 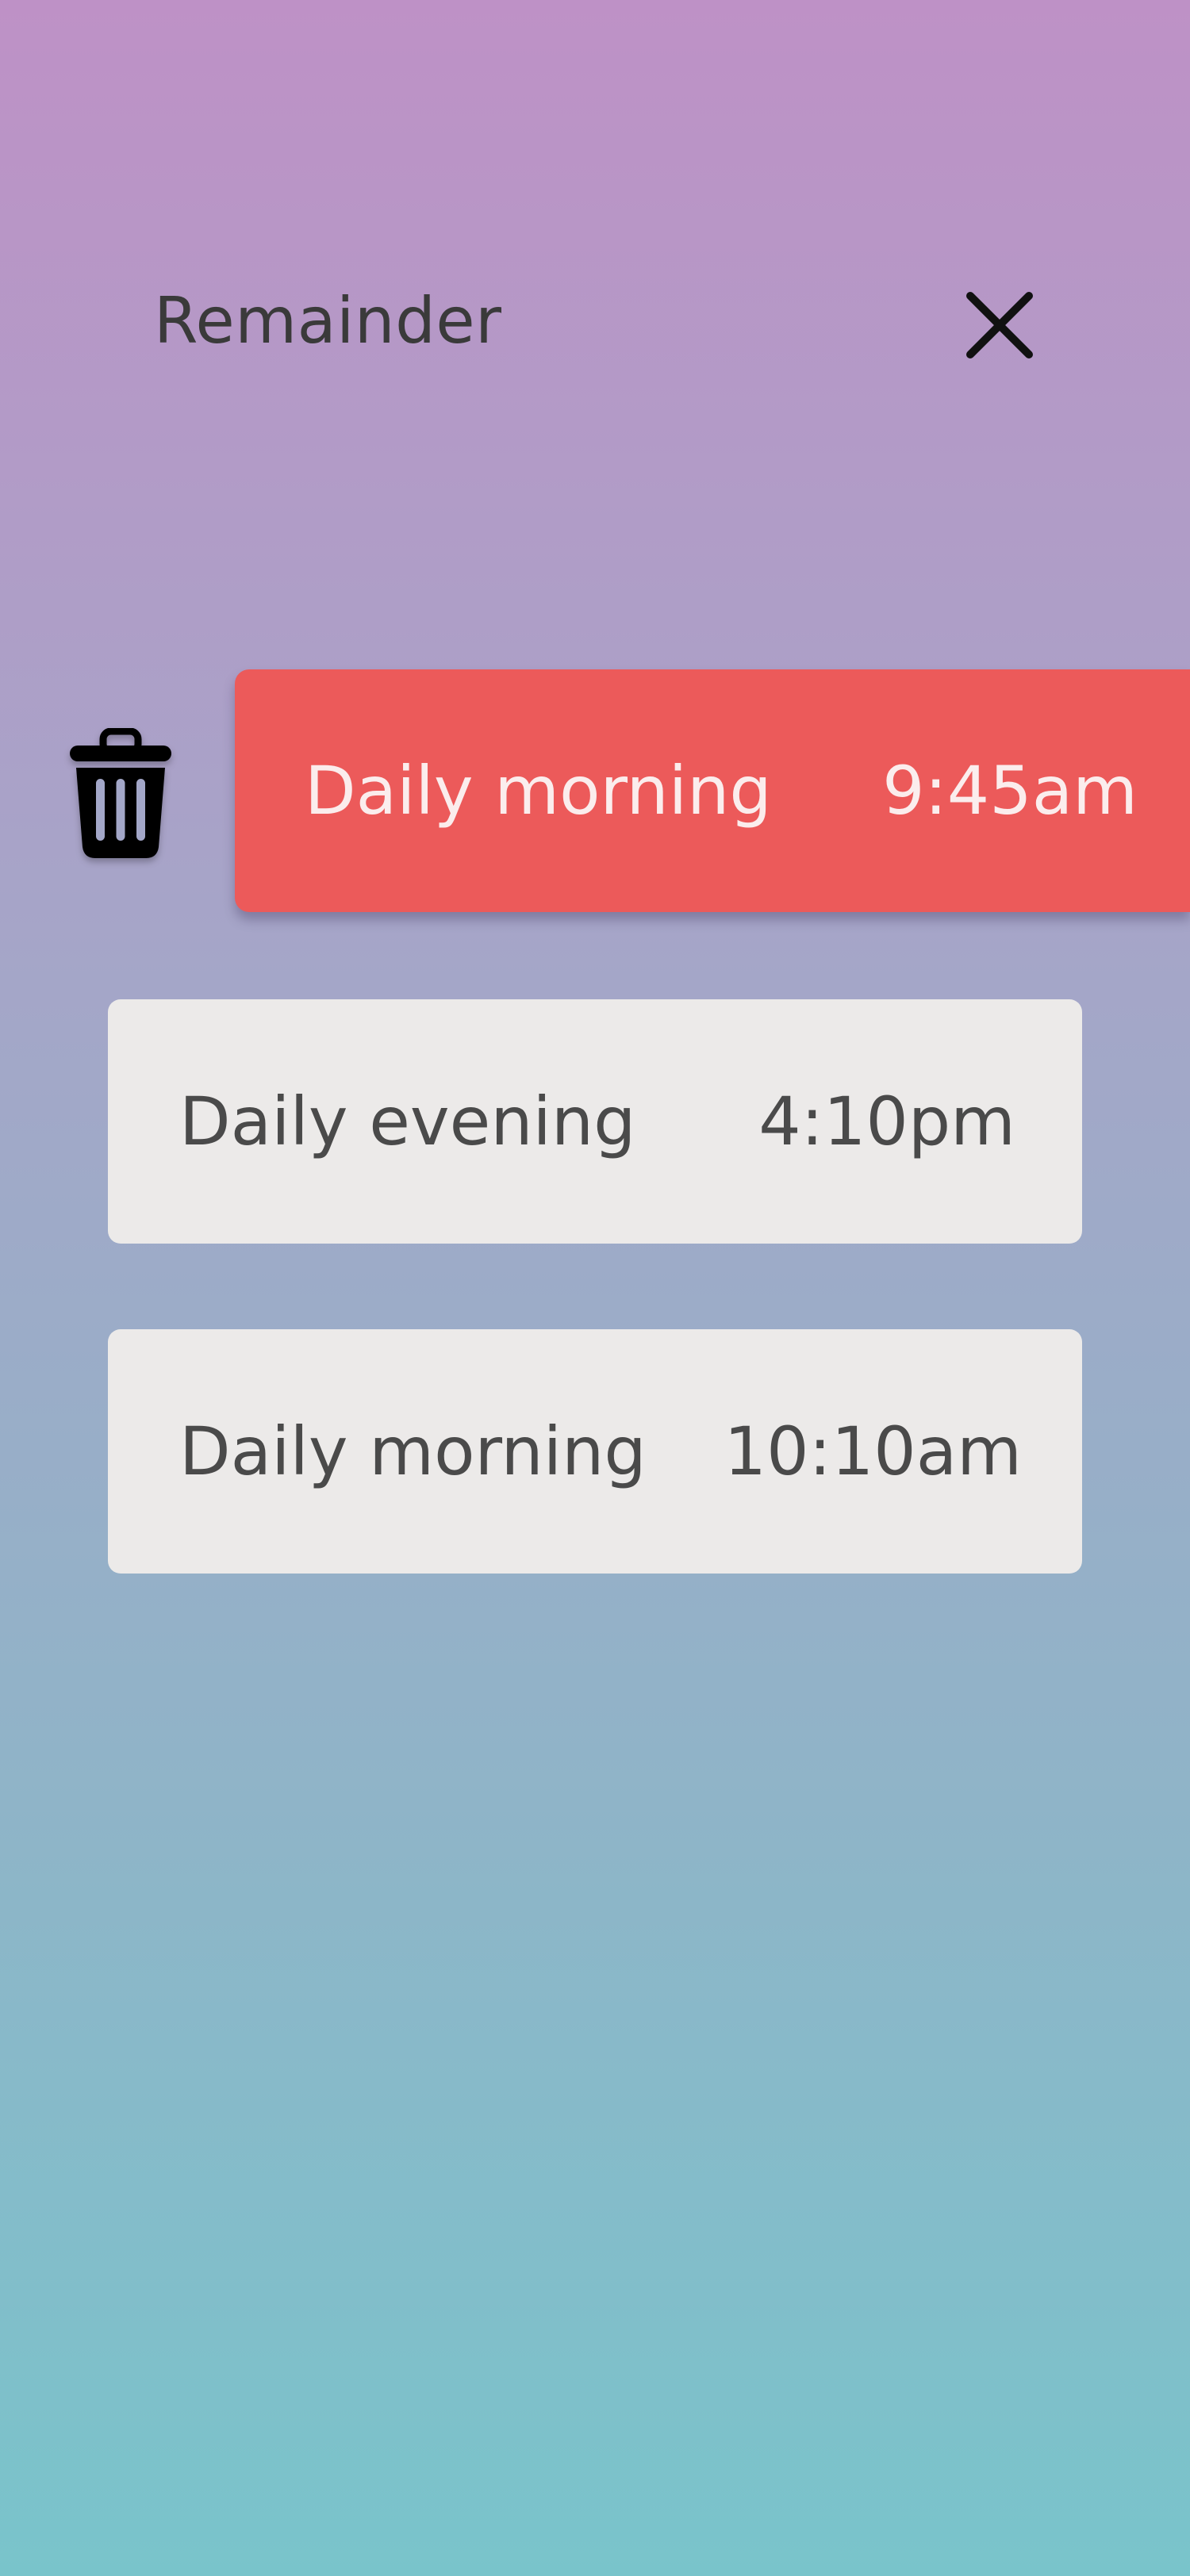 What do you see at coordinates (873, 1451) in the screenshot?
I see `reminder-time: 10:10am` at bounding box center [873, 1451].